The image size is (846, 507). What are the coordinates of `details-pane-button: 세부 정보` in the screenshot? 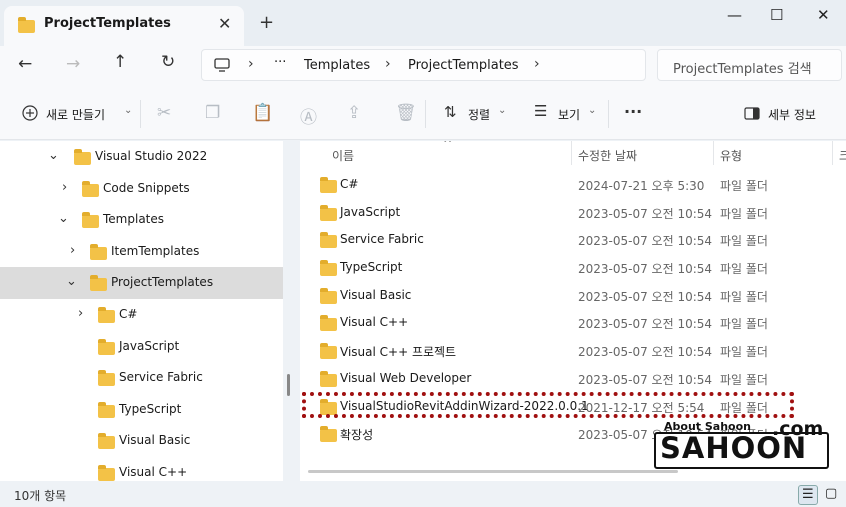 It's located at (786, 113).